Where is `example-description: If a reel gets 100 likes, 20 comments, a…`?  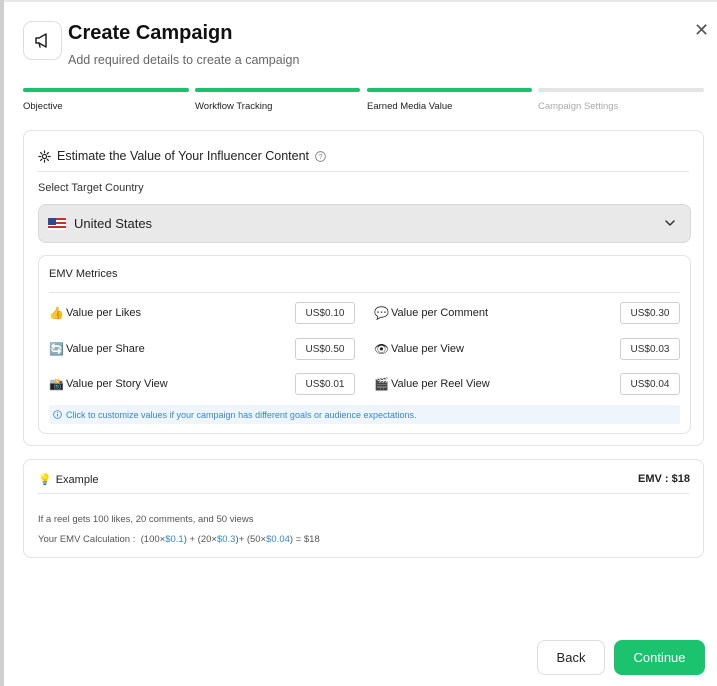 example-description: If a reel gets 100 likes, 20 comments, a… is located at coordinates (146, 519).